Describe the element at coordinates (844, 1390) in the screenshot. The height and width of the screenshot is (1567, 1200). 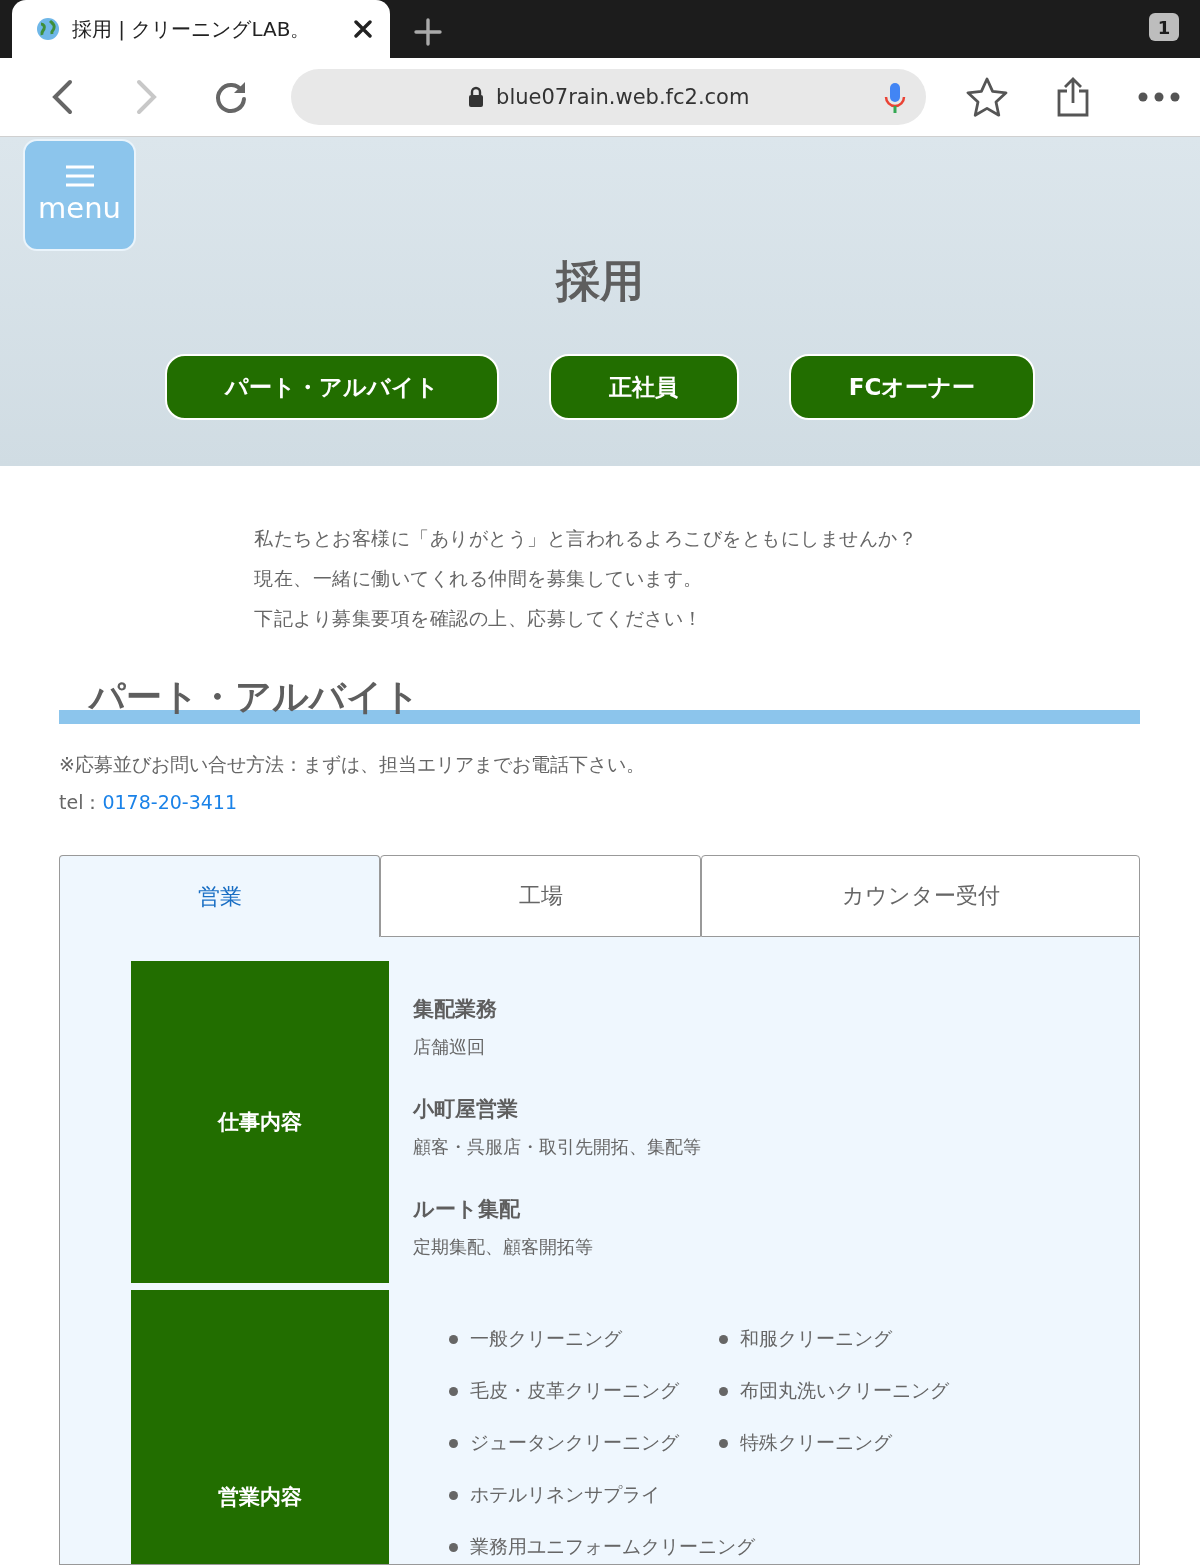
I see `service-item: 布団丸洗いクリーニング` at that location.